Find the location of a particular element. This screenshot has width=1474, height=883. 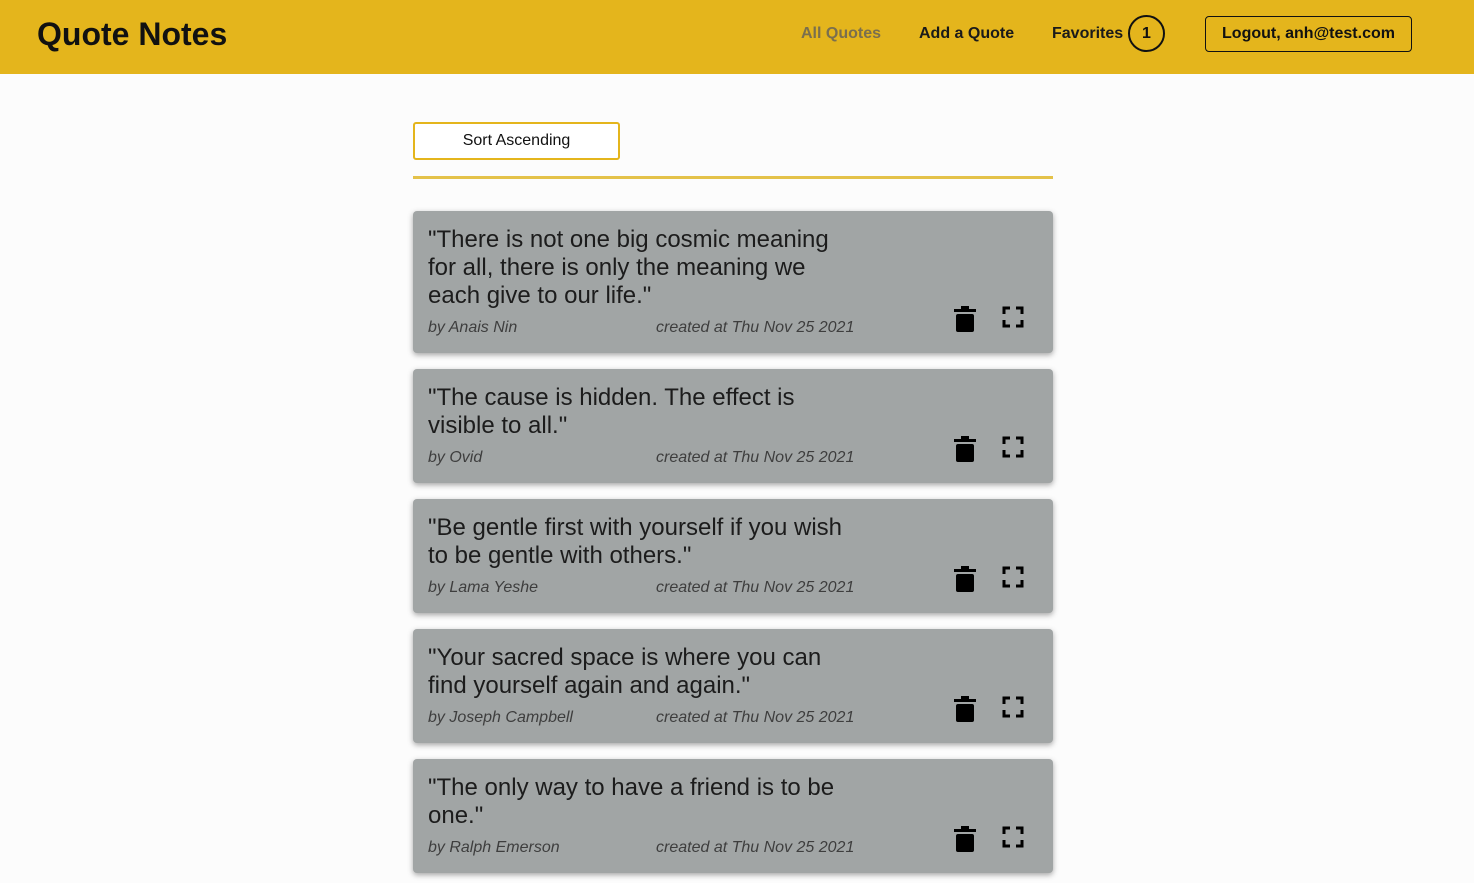

quote-author: by Lama Yeshe is located at coordinates (483, 587).